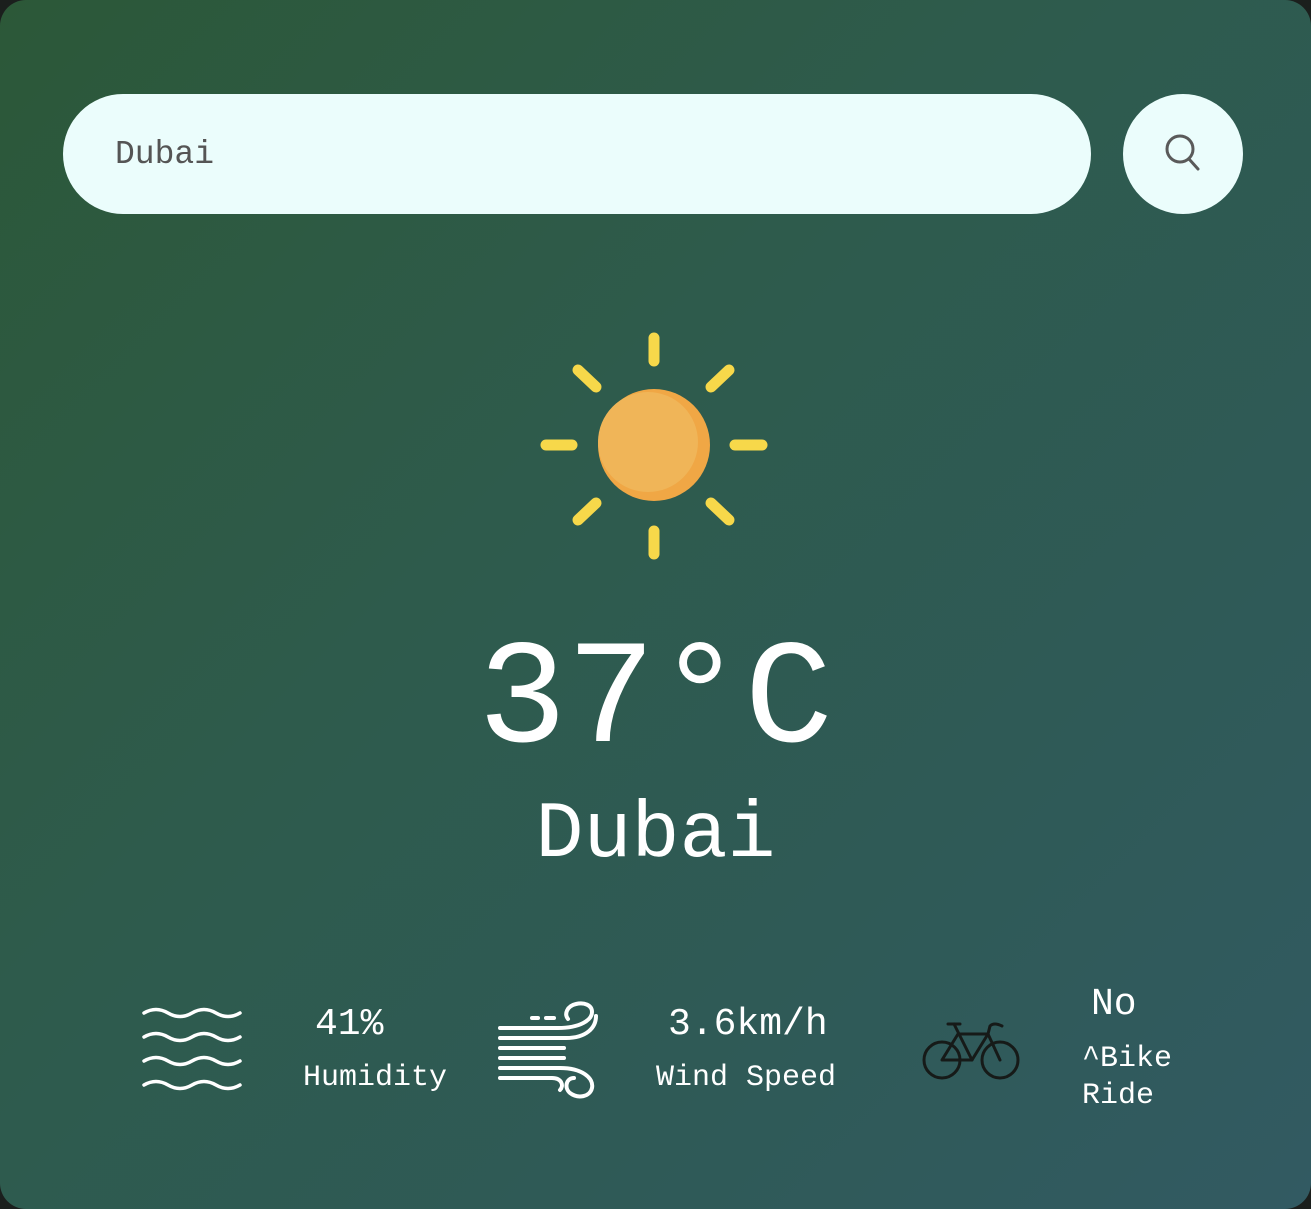 The width and height of the screenshot is (1311, 1209). I want to click on temperature: 37°C, so click(655, 702).